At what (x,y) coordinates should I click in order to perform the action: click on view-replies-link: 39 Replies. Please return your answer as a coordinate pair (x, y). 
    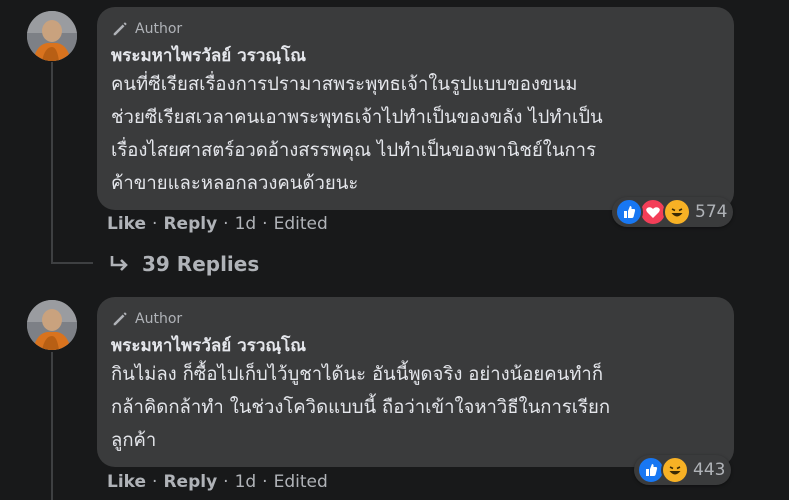
    Looking at the image, I should click on (183, 264).